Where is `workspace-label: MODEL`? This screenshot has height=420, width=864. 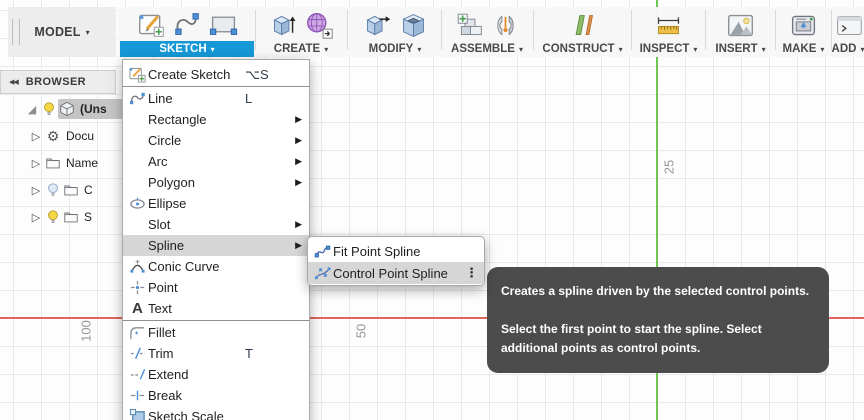 workspace-label: MODEL is located at coordinates (57, 32).